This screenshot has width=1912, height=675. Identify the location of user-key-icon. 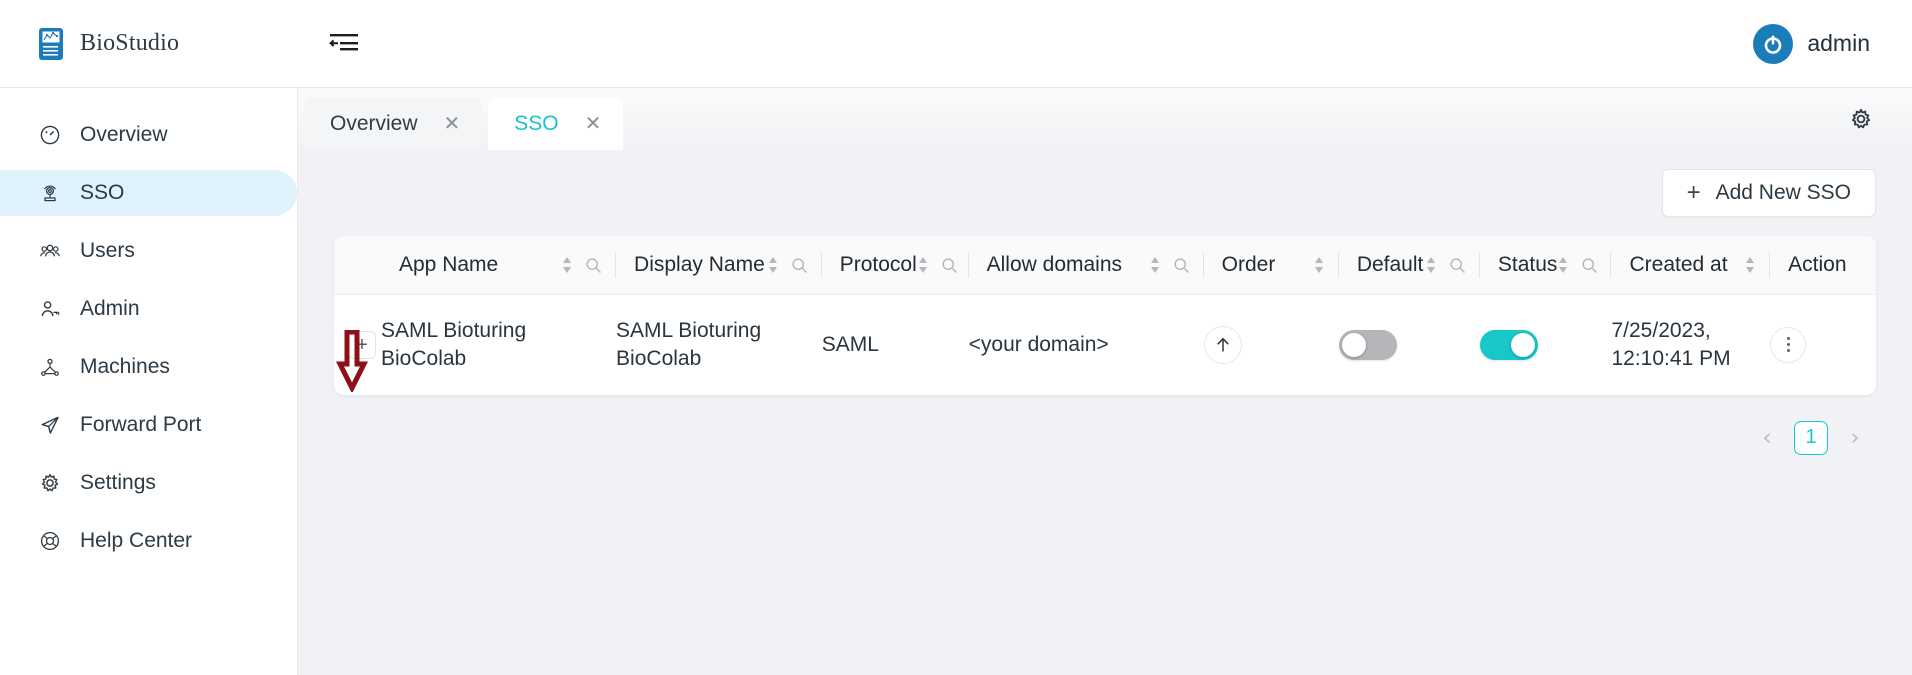
(50, 309).